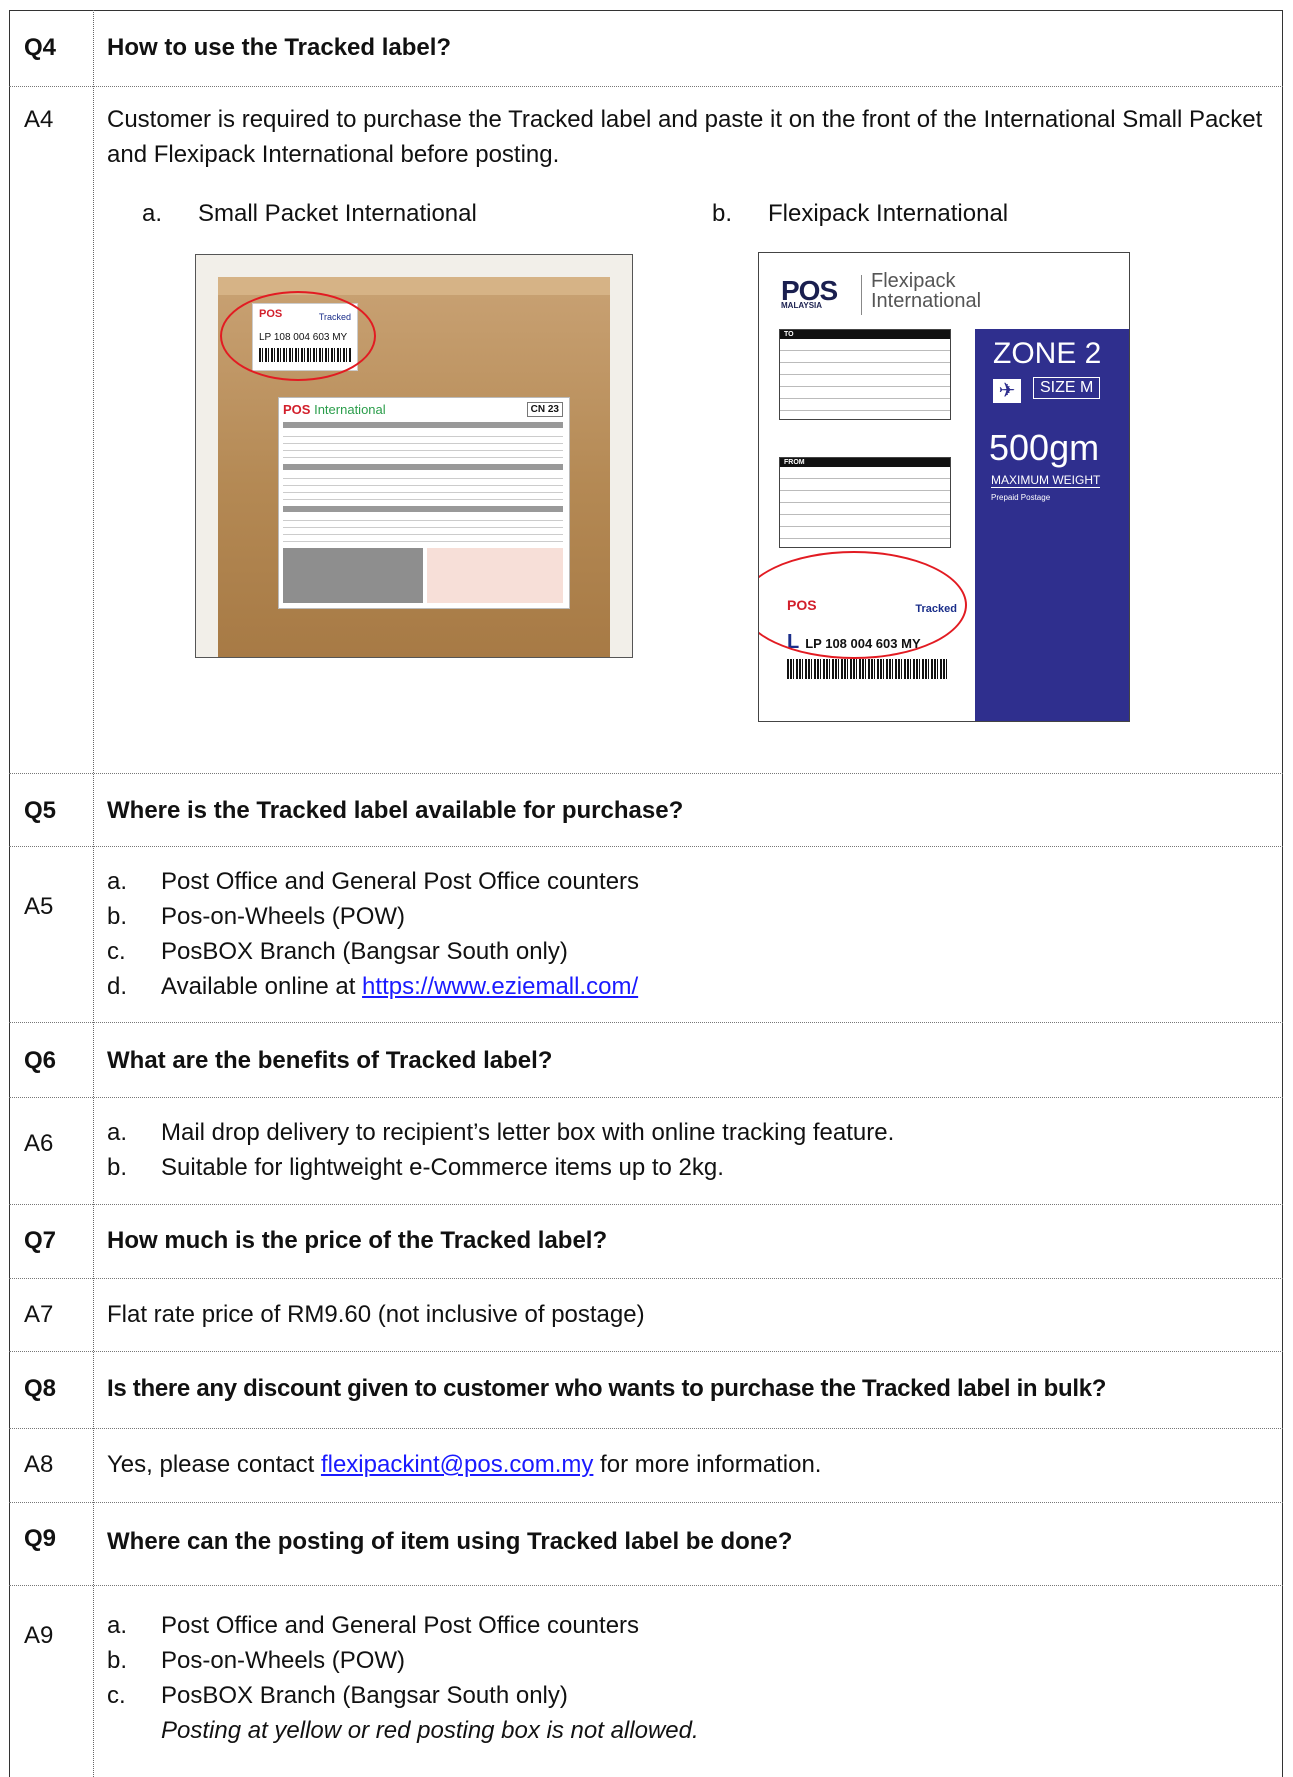  Describe the element at coordinates (40, 1388) in the screenshot. I see `question-number: Q8` at that location.